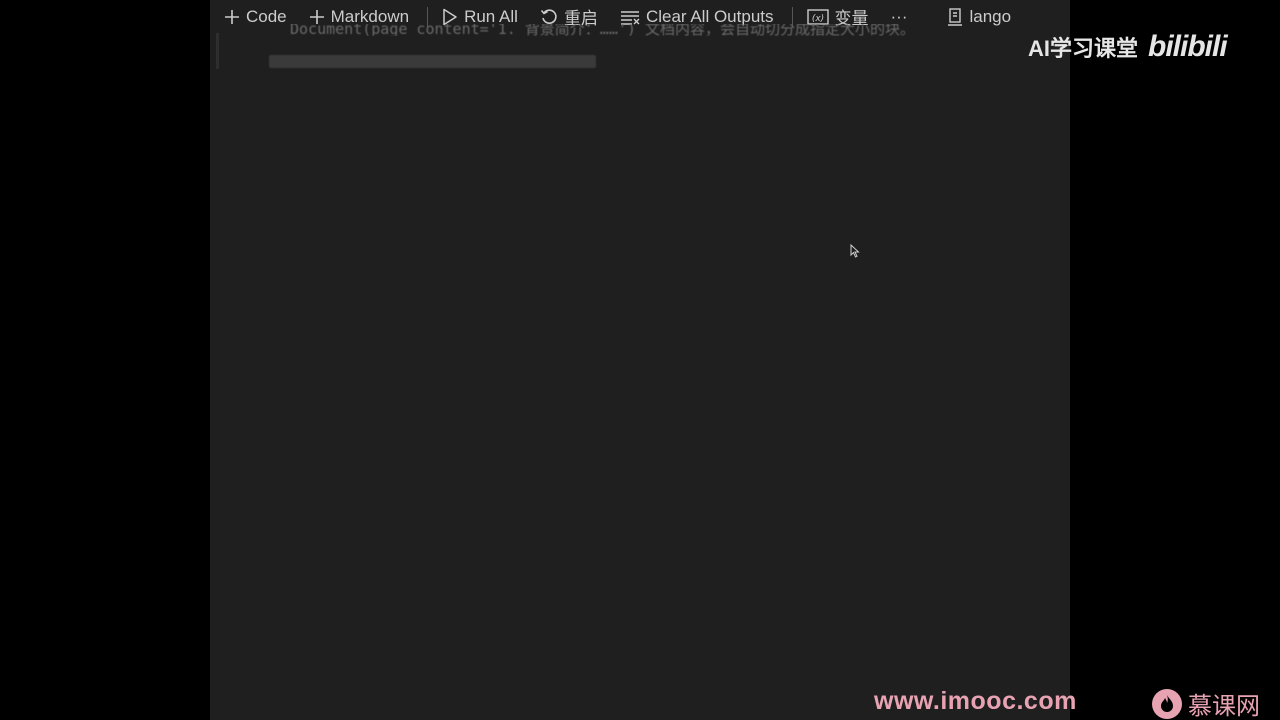 Image resolution: width=1280 pixels, height=720 pixels. I want to click on kernel-icon, so click(955, 16).